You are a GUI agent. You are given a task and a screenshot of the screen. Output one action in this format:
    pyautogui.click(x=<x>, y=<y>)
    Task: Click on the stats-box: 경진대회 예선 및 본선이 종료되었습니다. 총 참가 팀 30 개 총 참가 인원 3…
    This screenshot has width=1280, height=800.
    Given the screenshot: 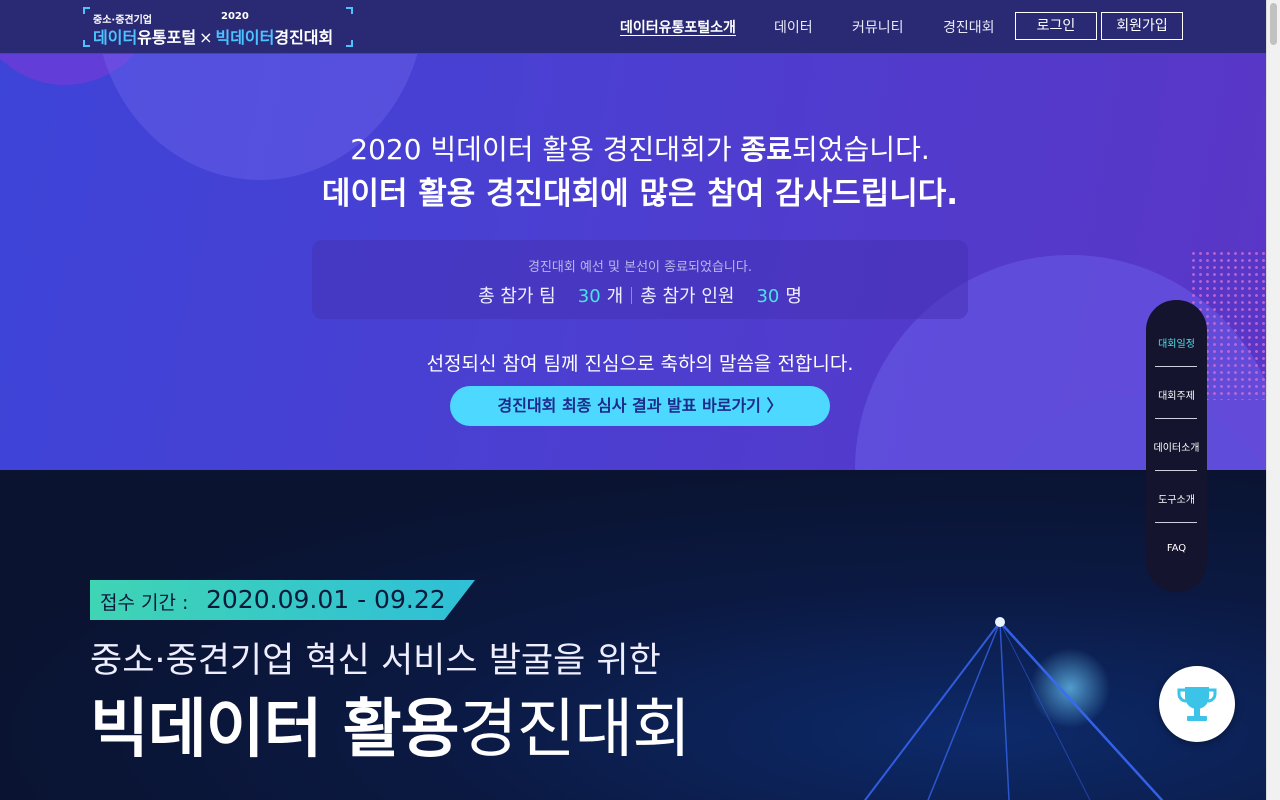 What is the action you would take?
    pyautogui.click(x=640, y=279)
    